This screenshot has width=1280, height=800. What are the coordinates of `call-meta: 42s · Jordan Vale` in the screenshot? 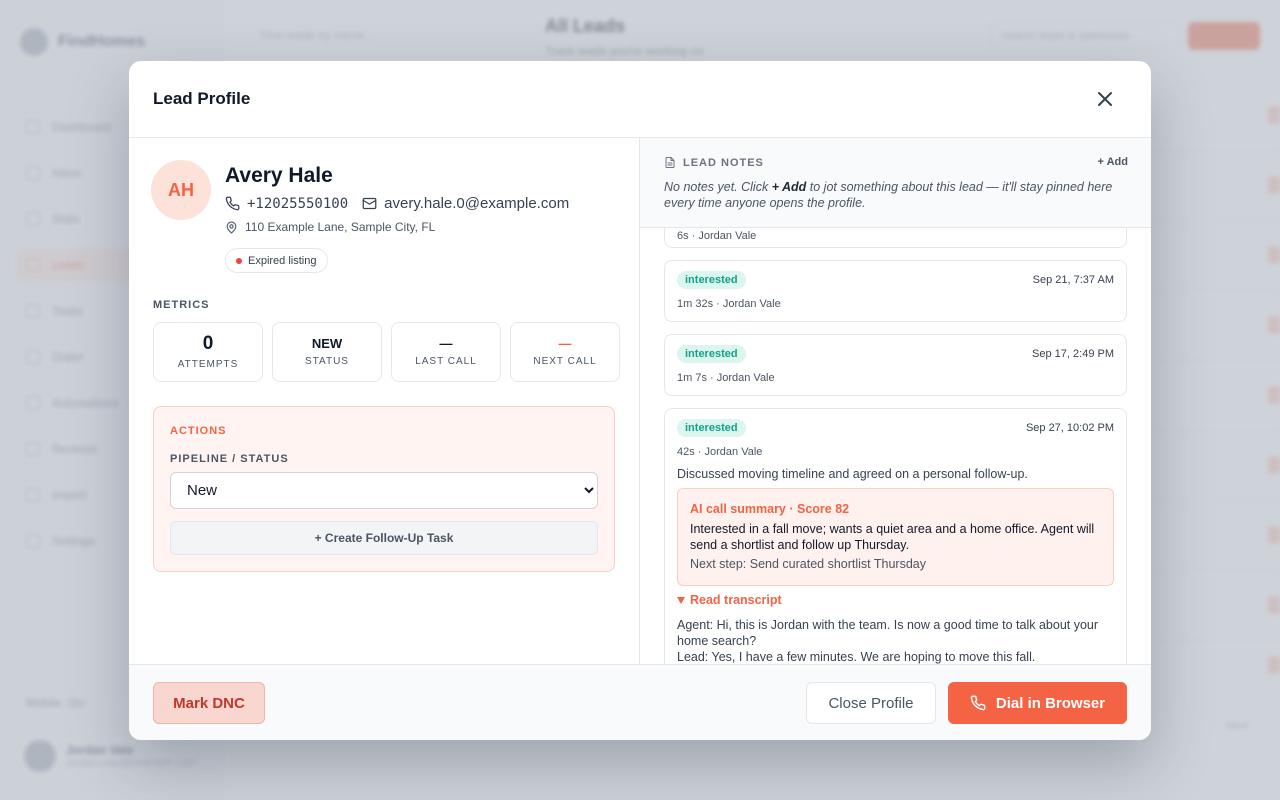 It's located at (720, 452).